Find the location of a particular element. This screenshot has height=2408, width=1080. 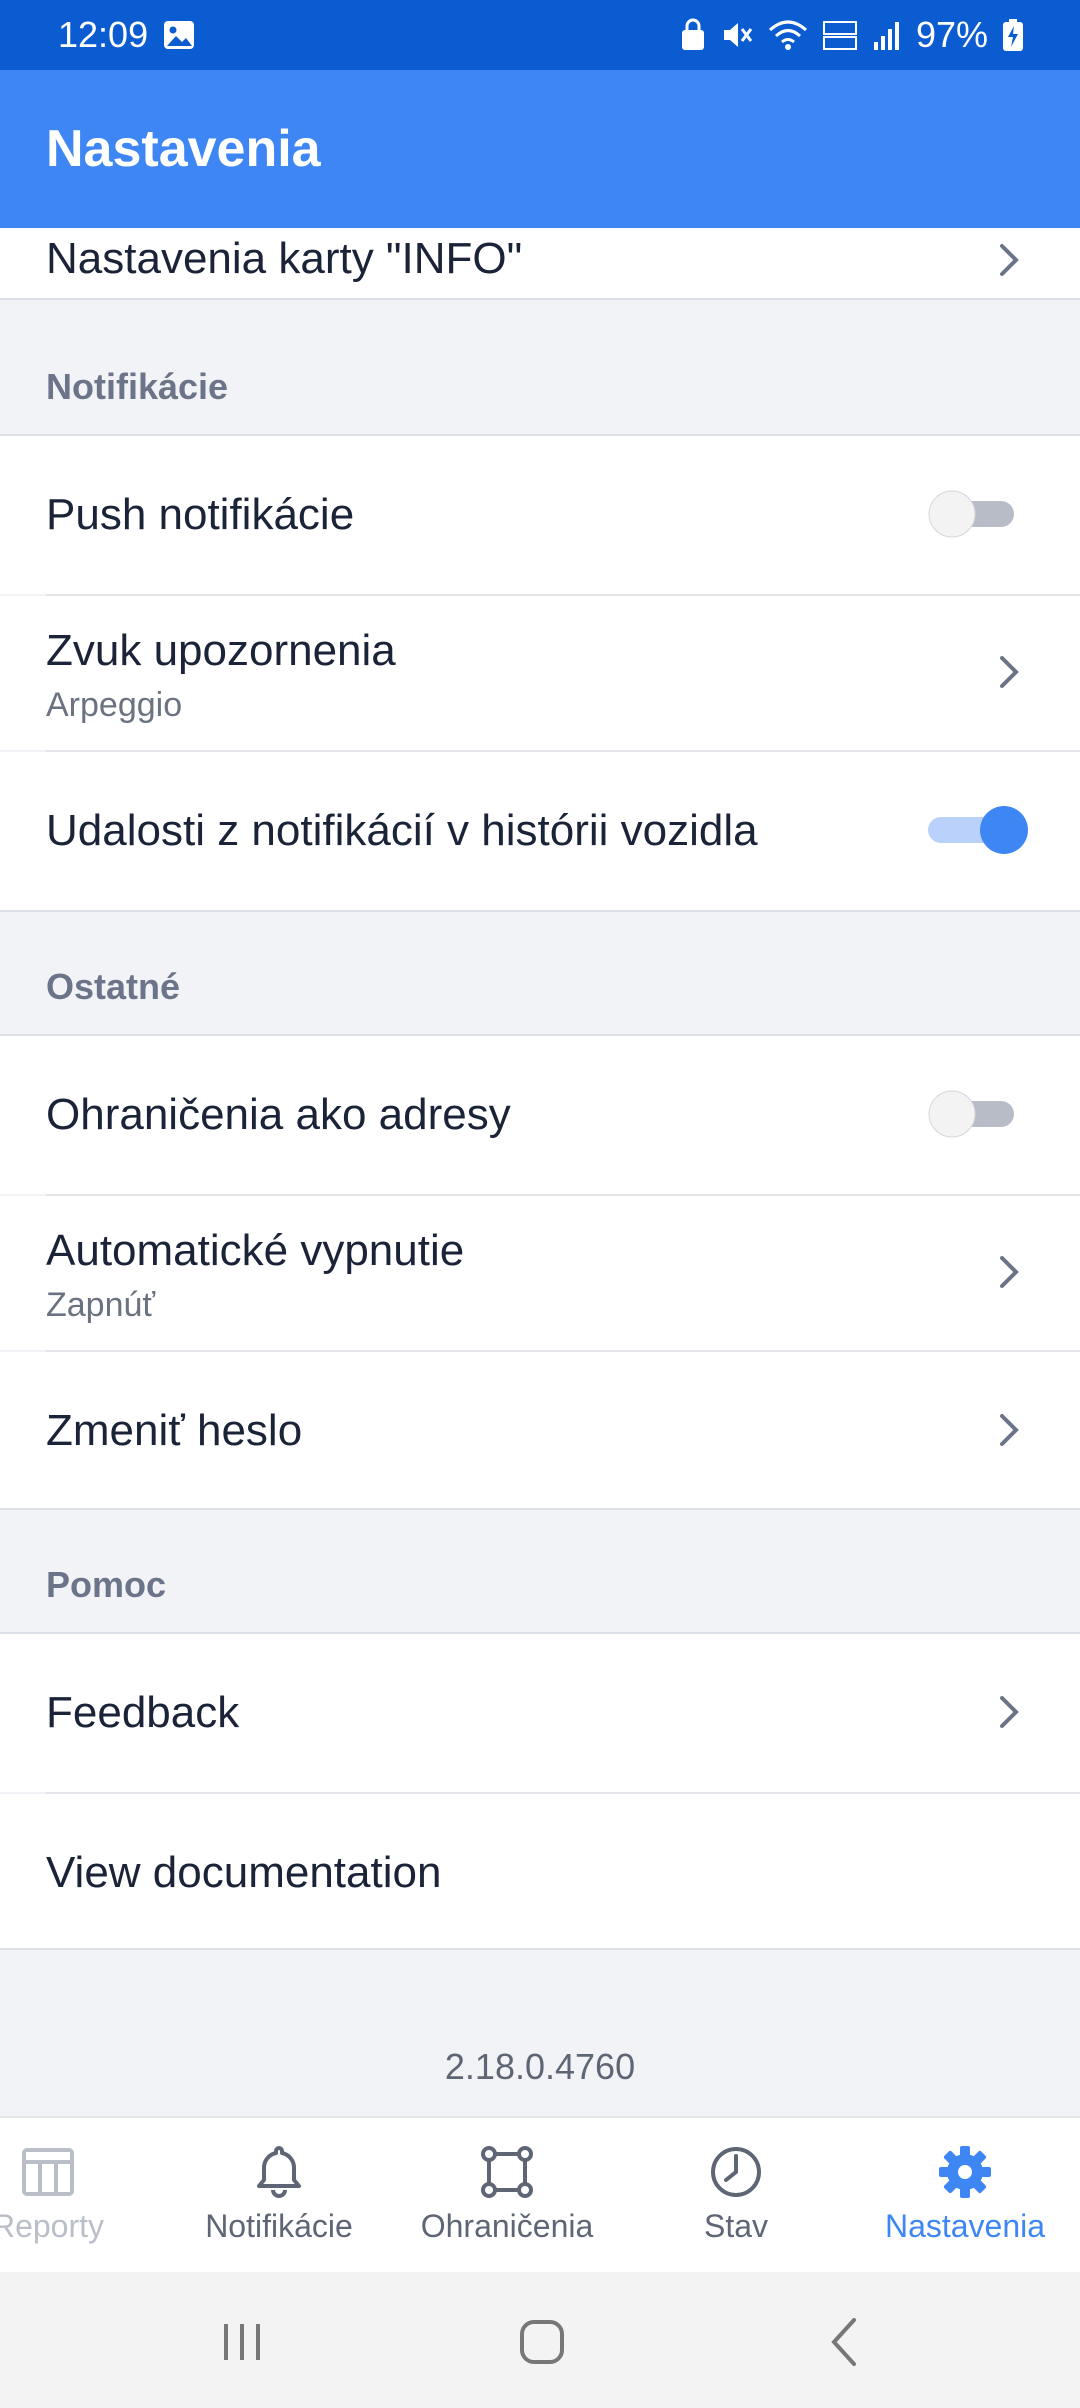

nav-label: Nastavenia is located at coordinates (965, 2226).